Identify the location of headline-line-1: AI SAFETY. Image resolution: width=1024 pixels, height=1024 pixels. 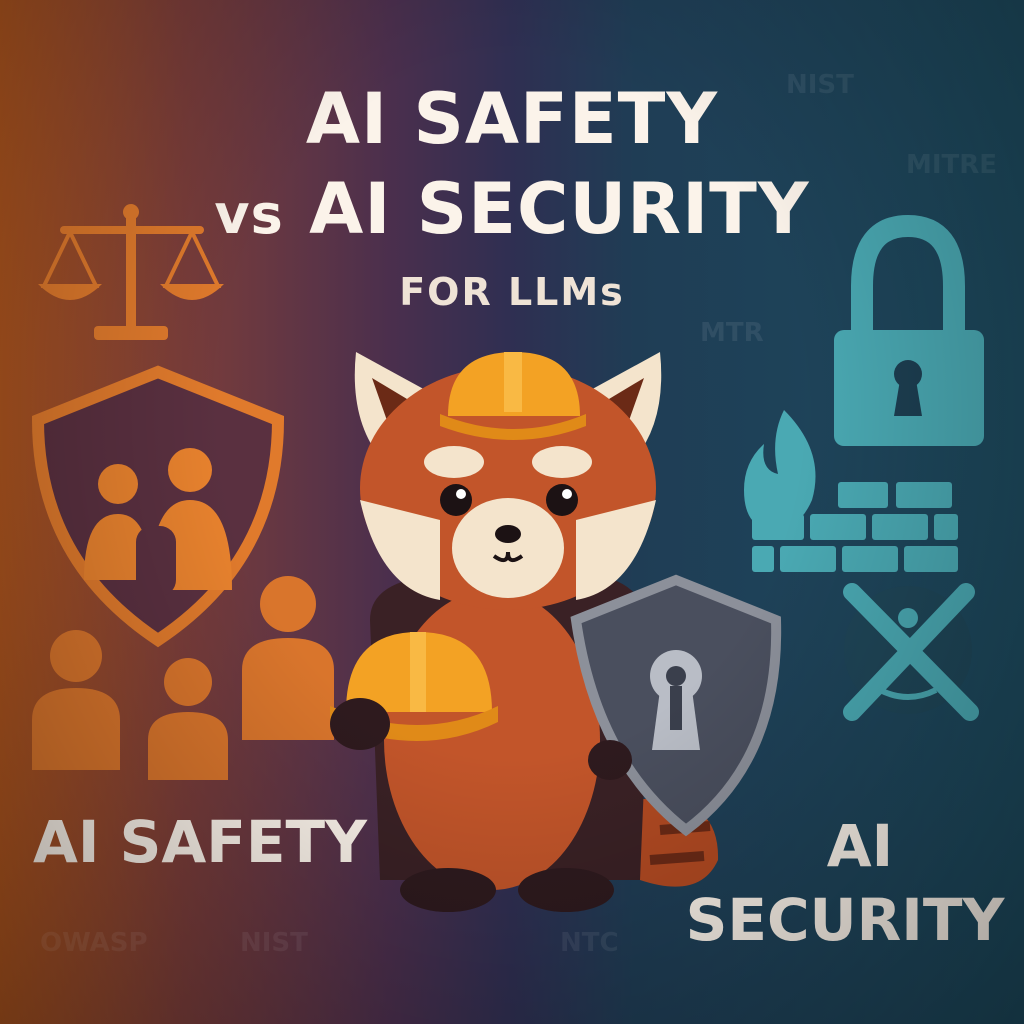
(512, 119).